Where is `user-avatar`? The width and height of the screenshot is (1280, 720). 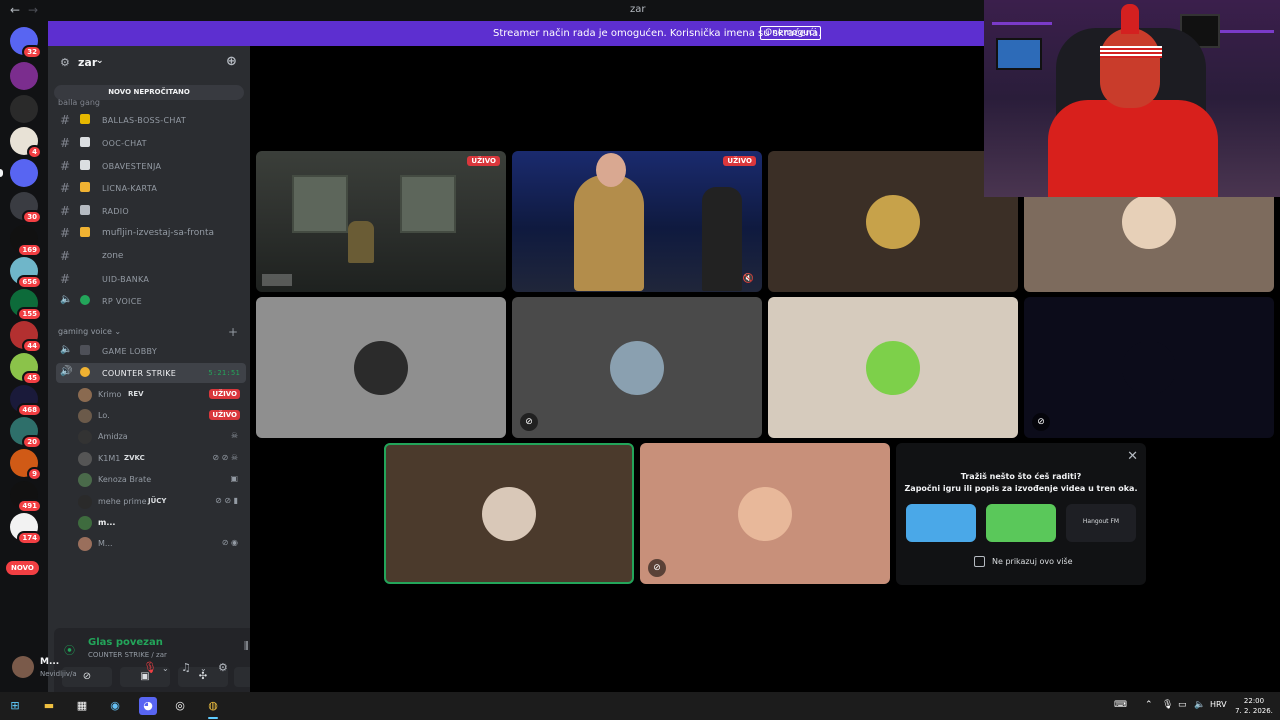
user-avatar is located at coordinates (23, 667).